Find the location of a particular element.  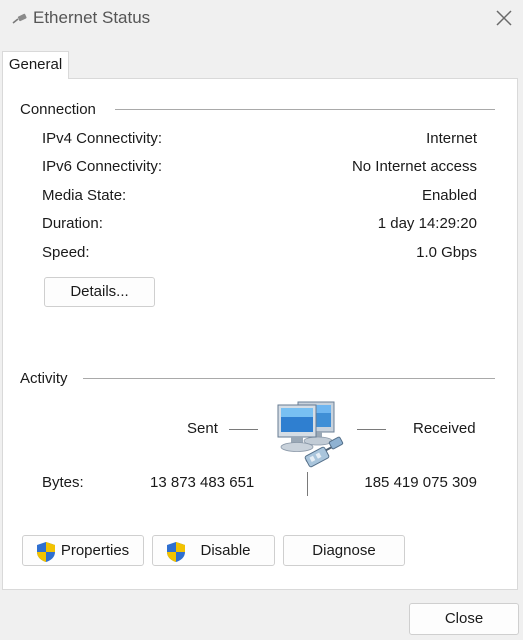

sent-line is located at coordinates (243, 429).